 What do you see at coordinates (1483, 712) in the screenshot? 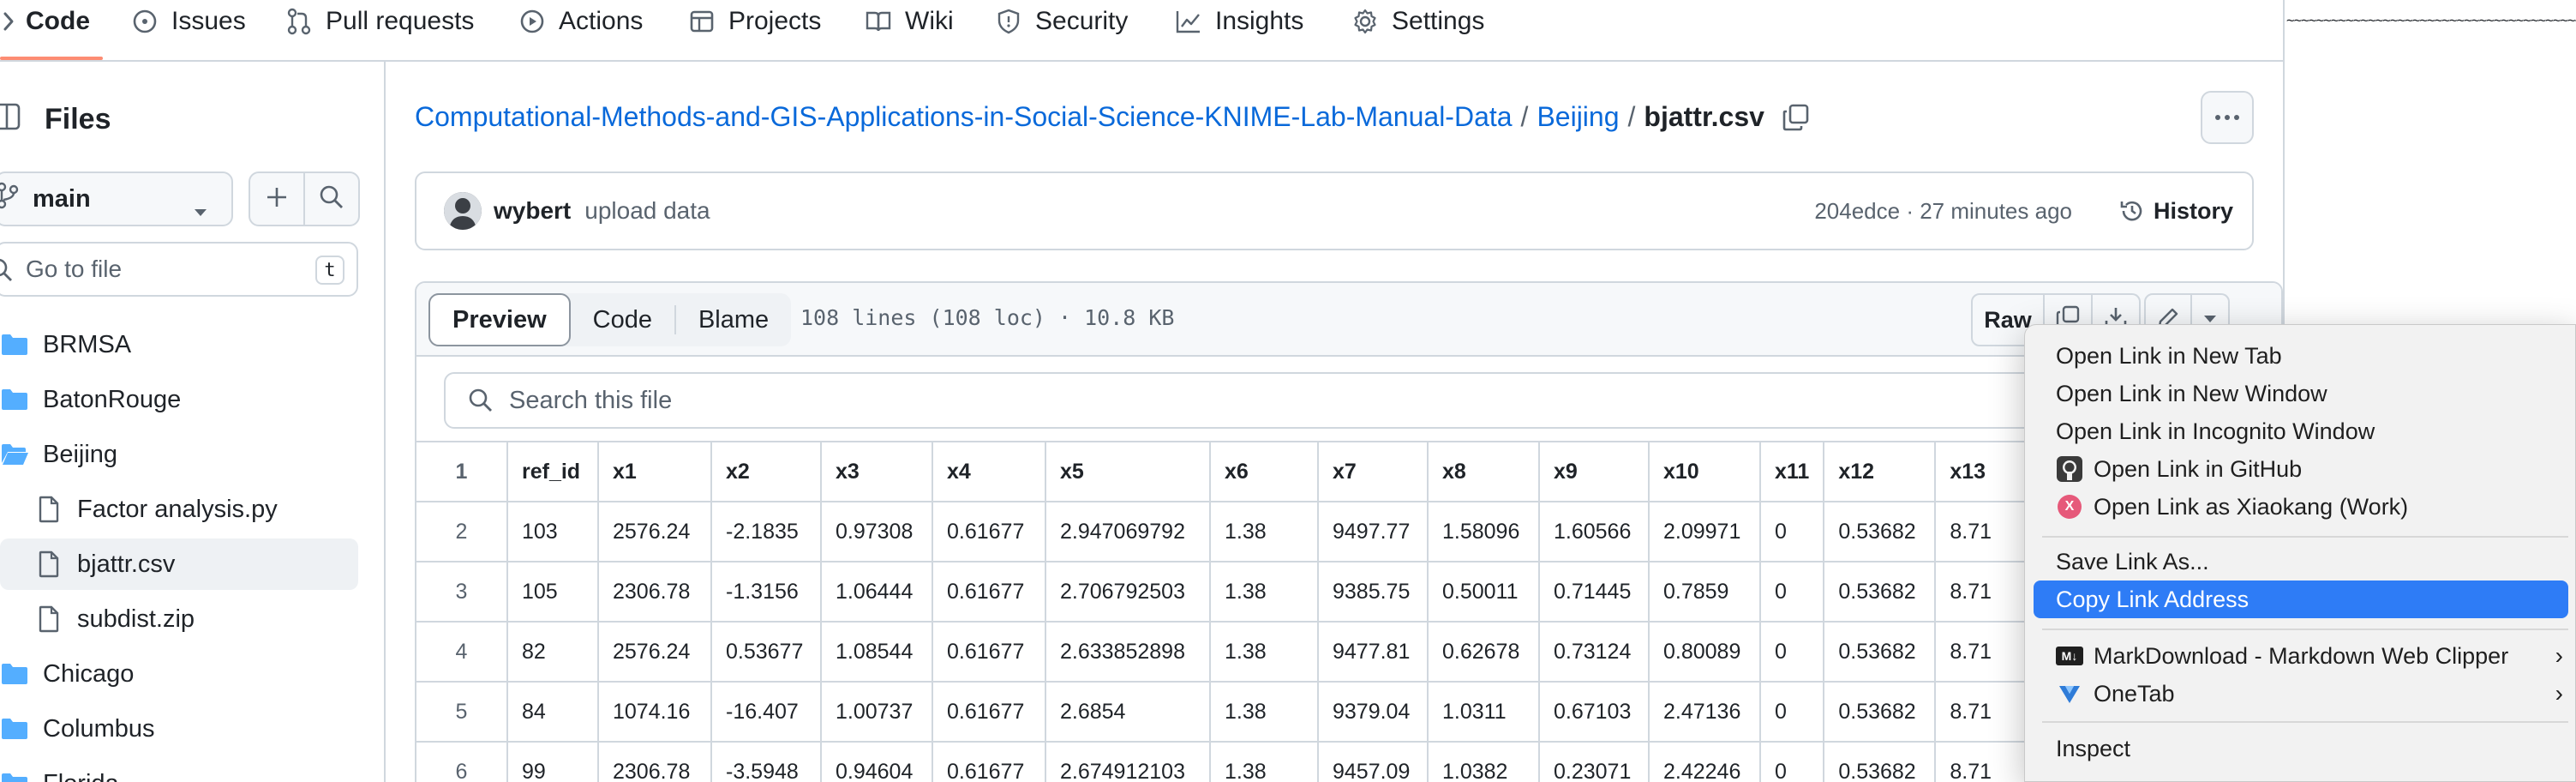
I see `table-cell: 1.0311` at bounding box center [1483, 712].